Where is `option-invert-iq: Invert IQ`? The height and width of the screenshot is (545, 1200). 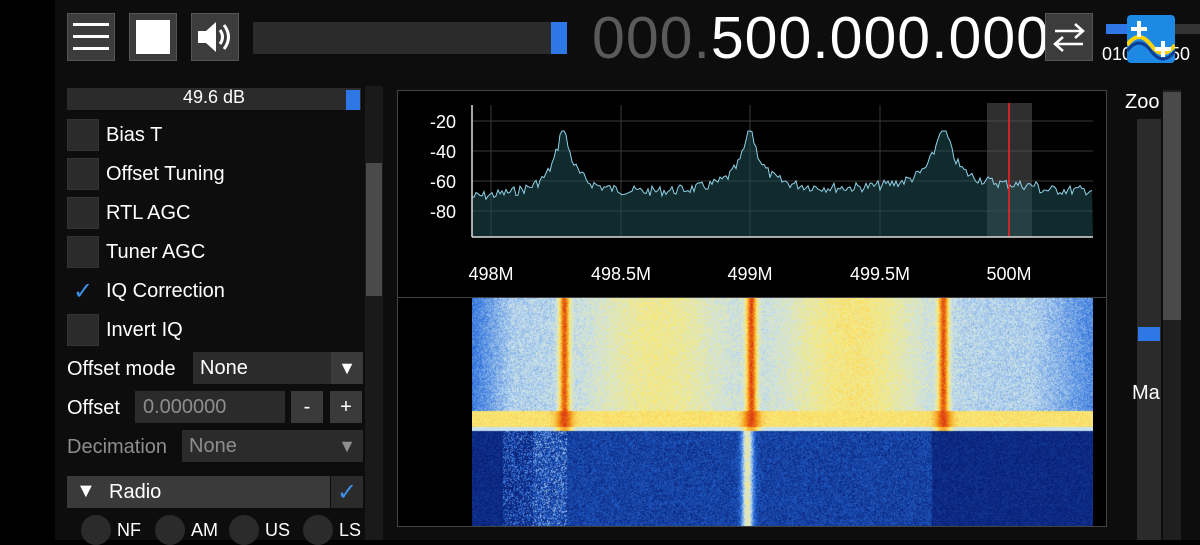
option-invert-iq: Invert IQ is located at coordinates (212, 331).